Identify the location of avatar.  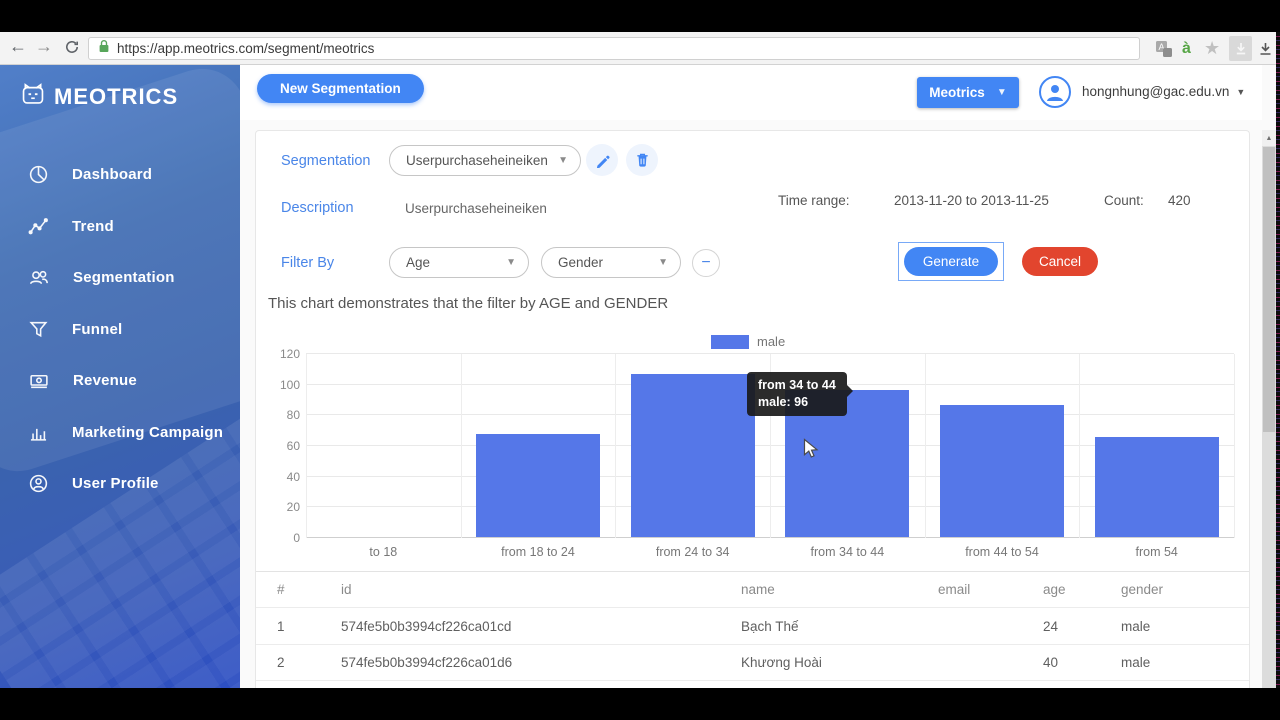
(1055, 92).